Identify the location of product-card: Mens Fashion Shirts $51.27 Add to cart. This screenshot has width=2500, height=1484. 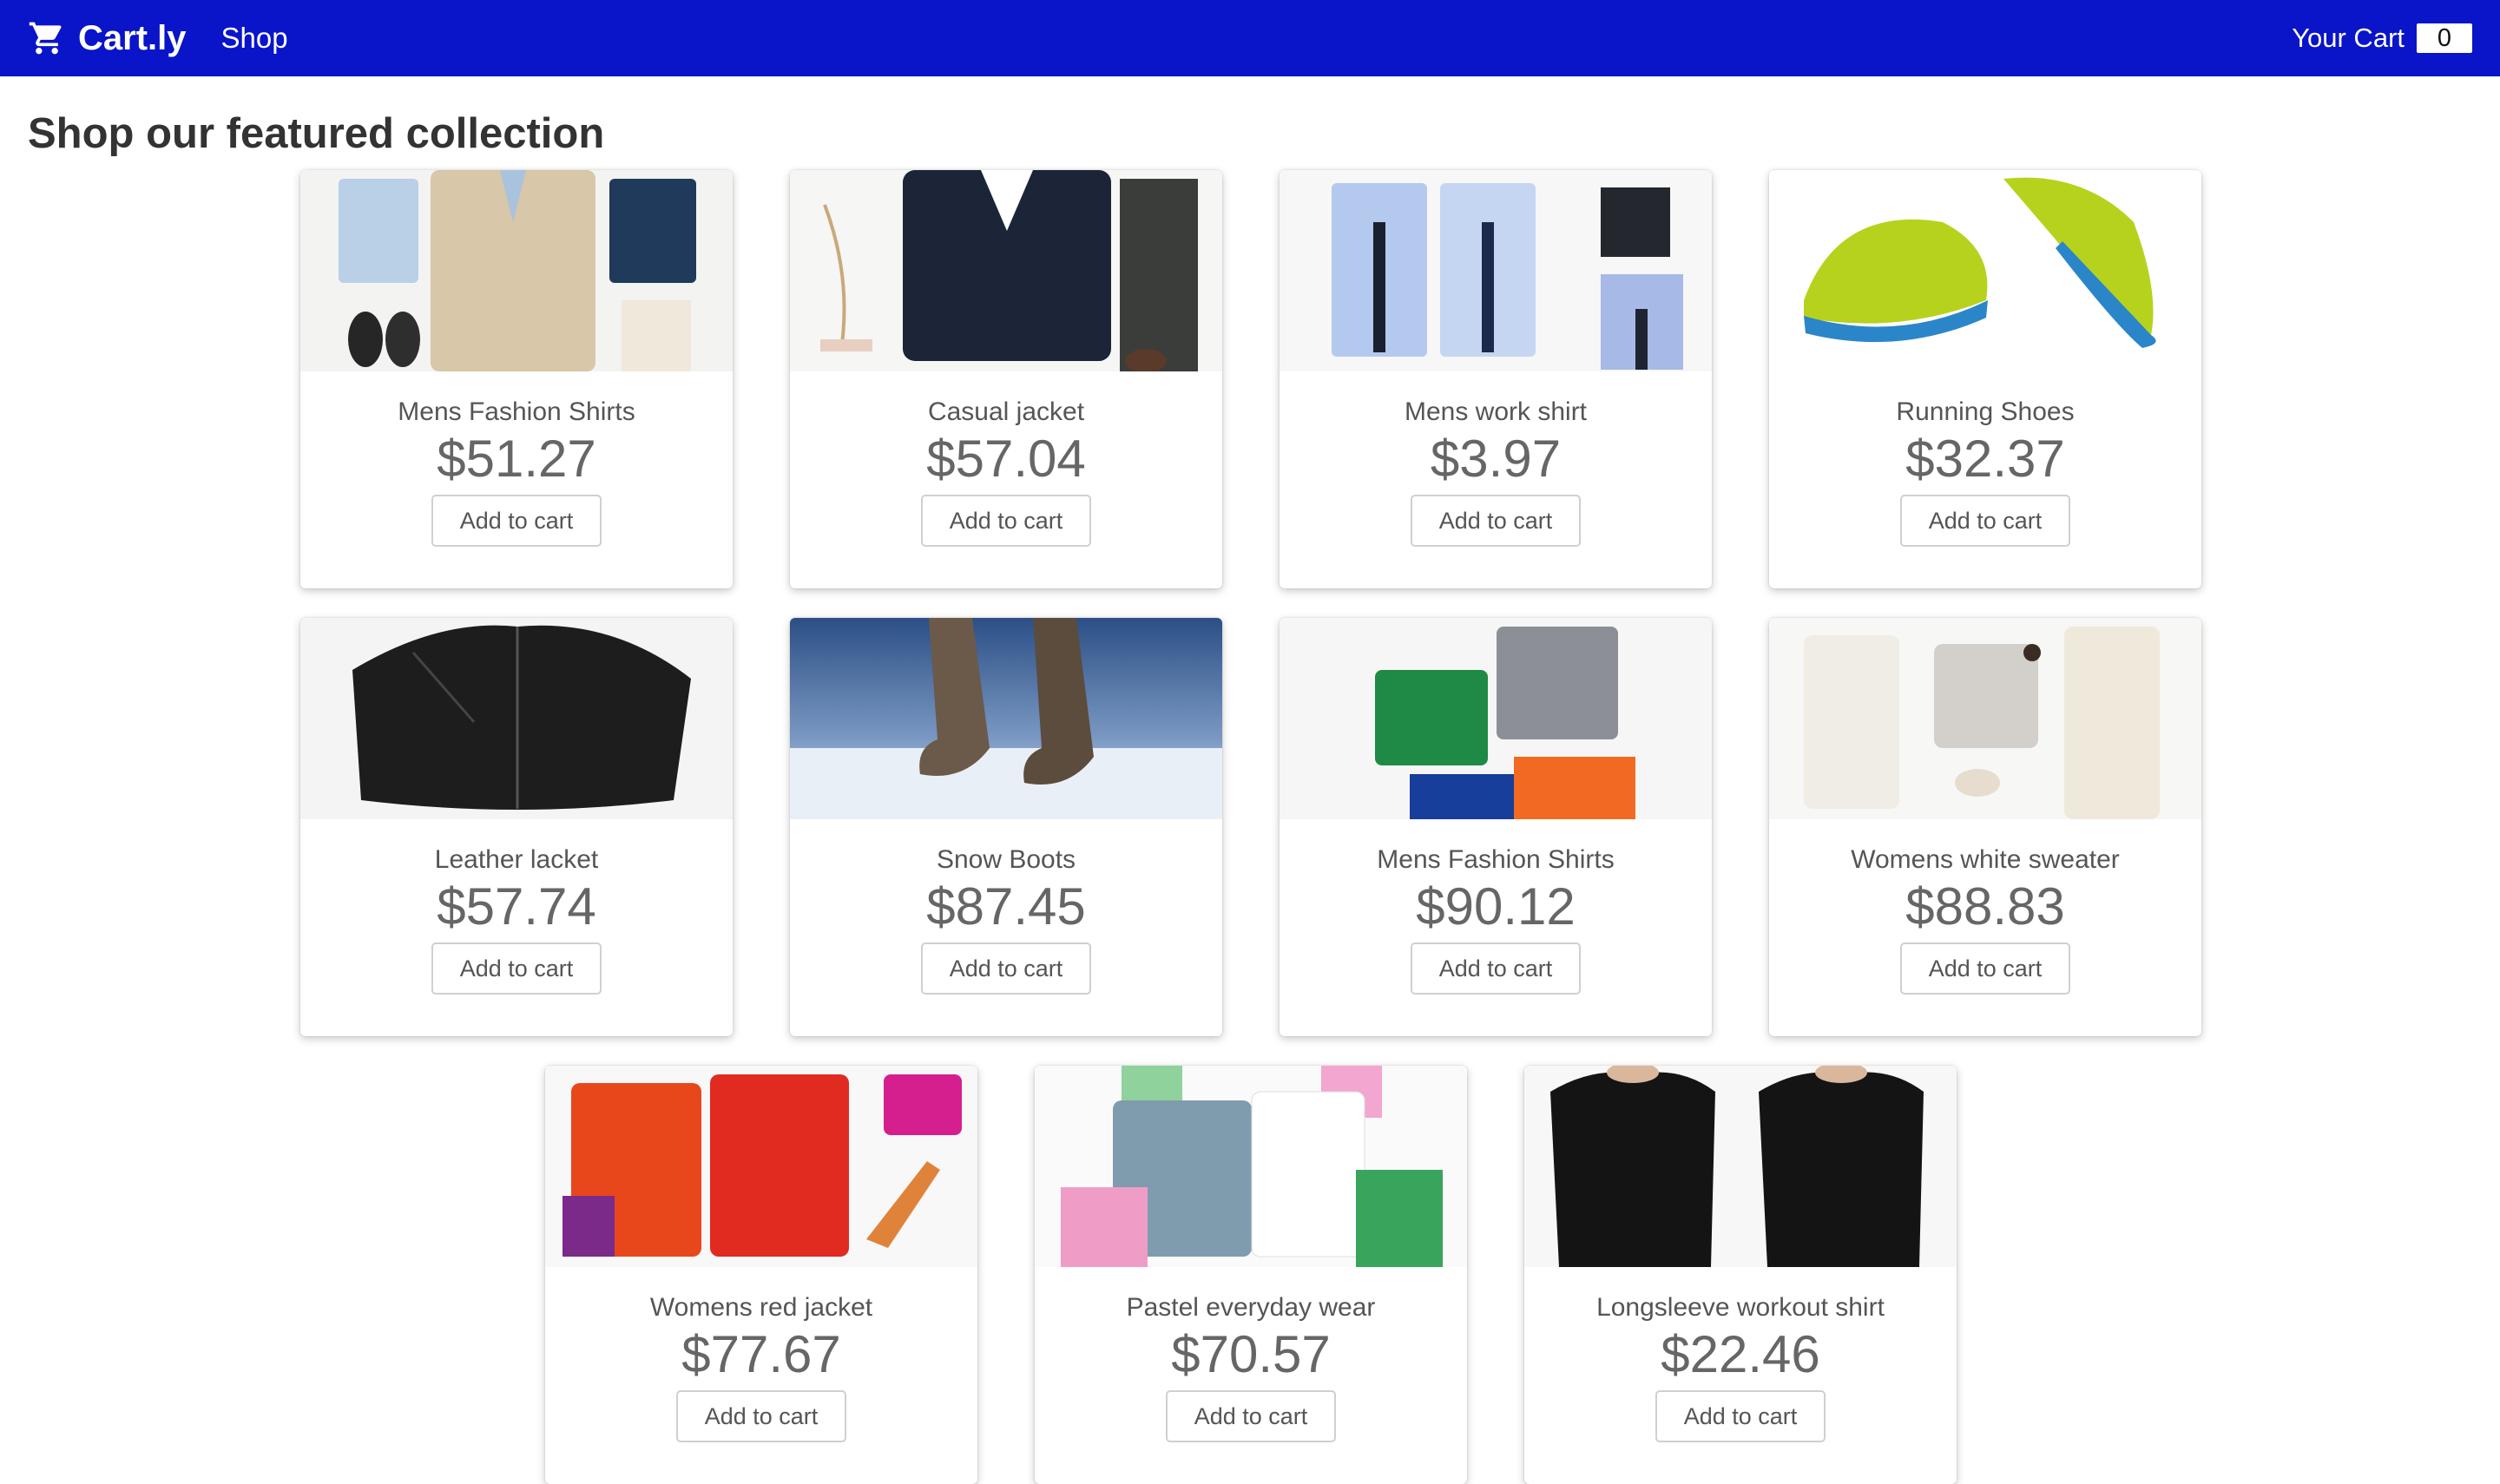
(516, 379).